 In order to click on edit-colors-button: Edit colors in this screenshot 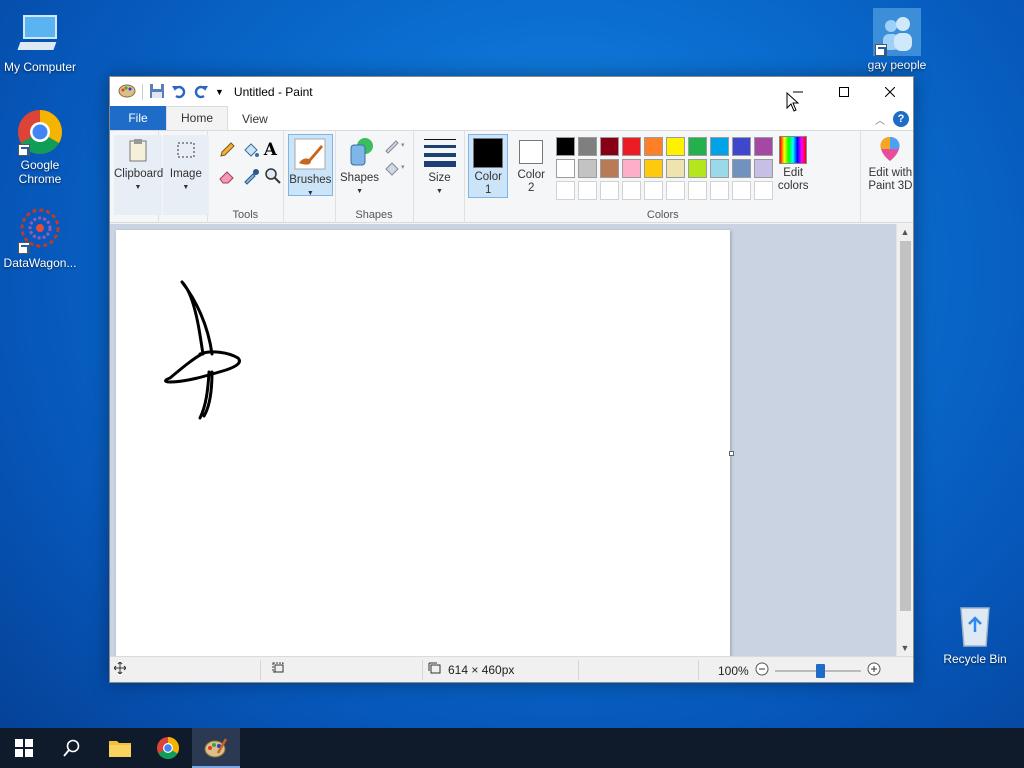, I will do `click(793, 166)`.